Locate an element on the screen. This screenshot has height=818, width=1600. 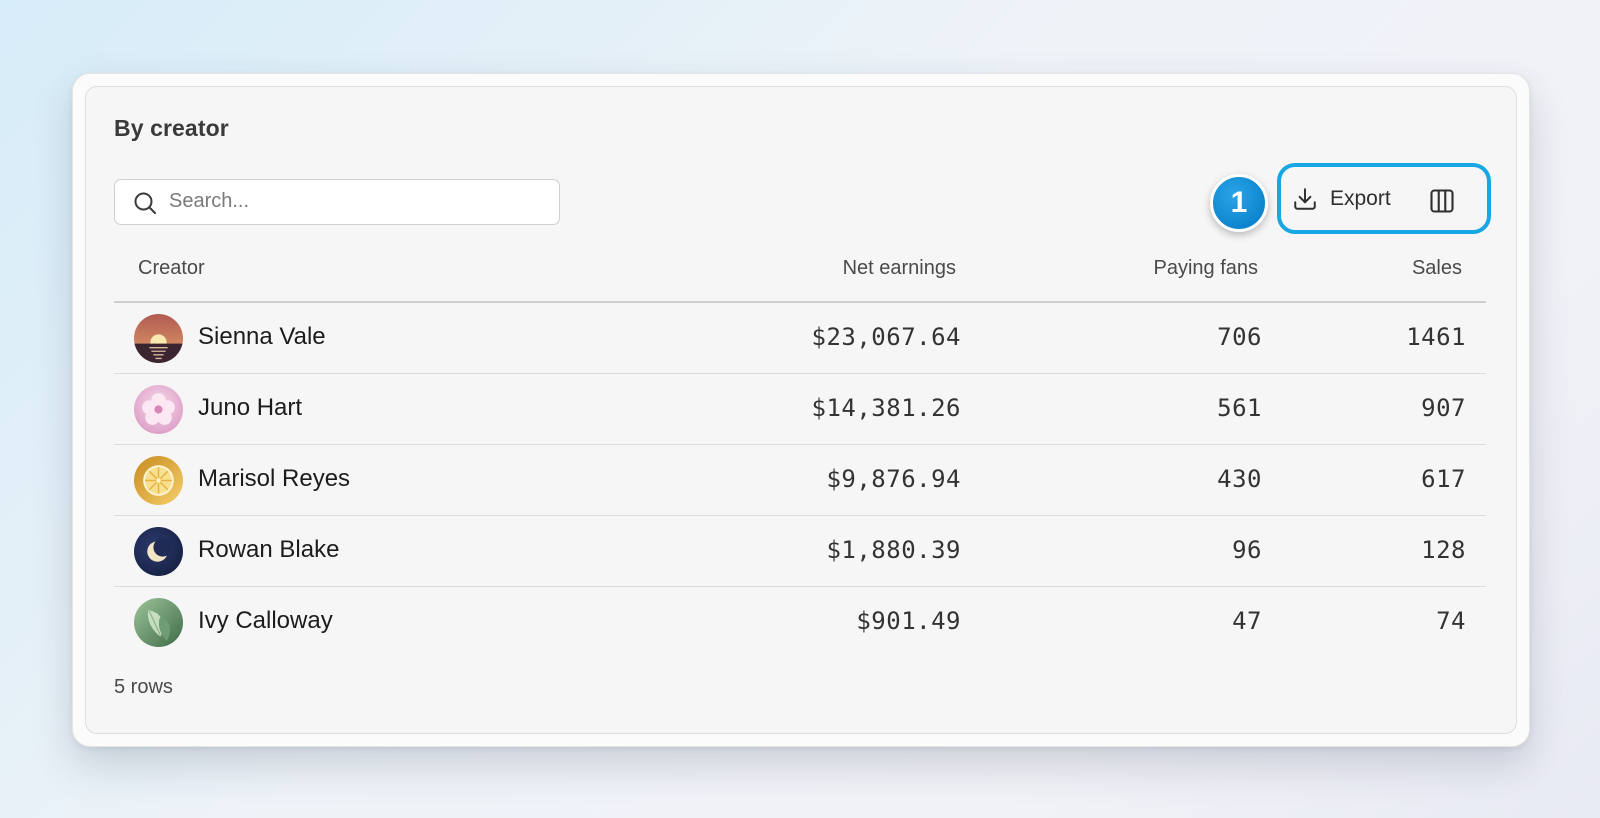
sunset-avatar is located at coordinates (158, 338).